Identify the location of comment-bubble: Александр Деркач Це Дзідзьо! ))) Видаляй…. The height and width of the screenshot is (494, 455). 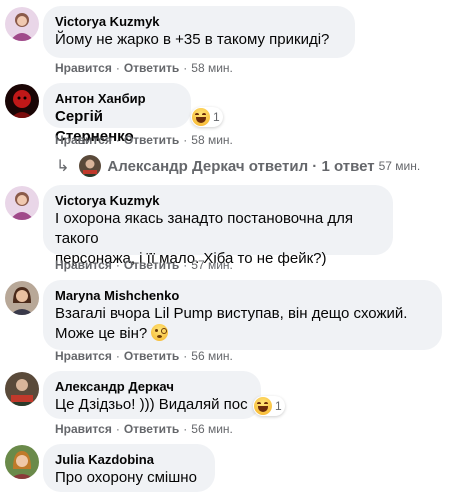
(152, 395).